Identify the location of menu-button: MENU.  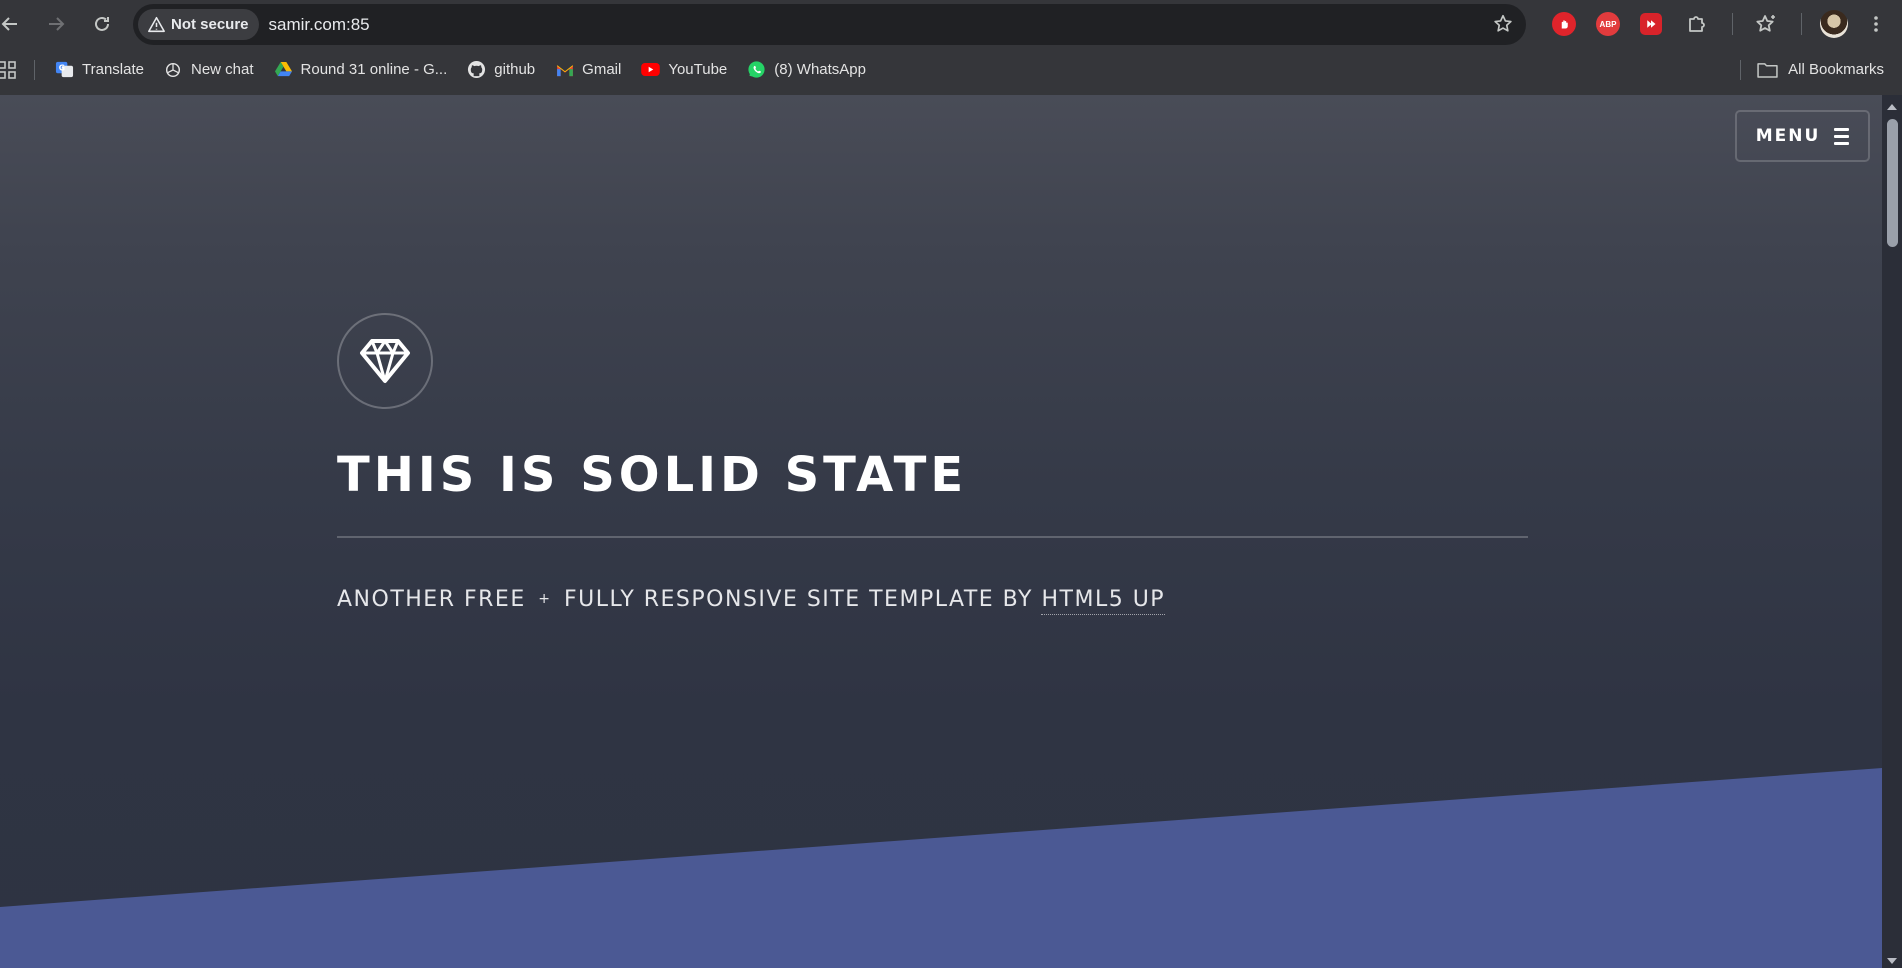
(1802, 136).